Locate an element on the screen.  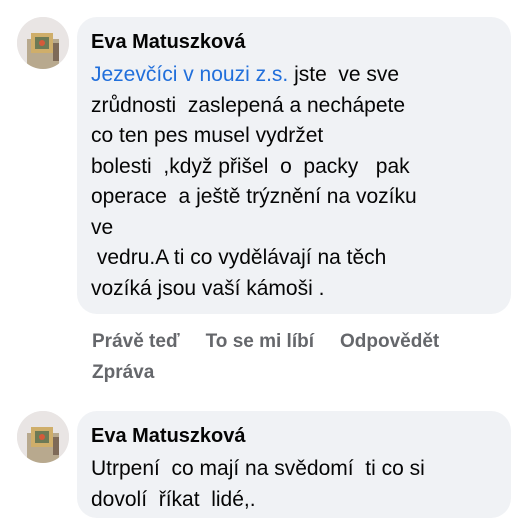
reply-button: Odpovědět is located at coordinates (389, 341).